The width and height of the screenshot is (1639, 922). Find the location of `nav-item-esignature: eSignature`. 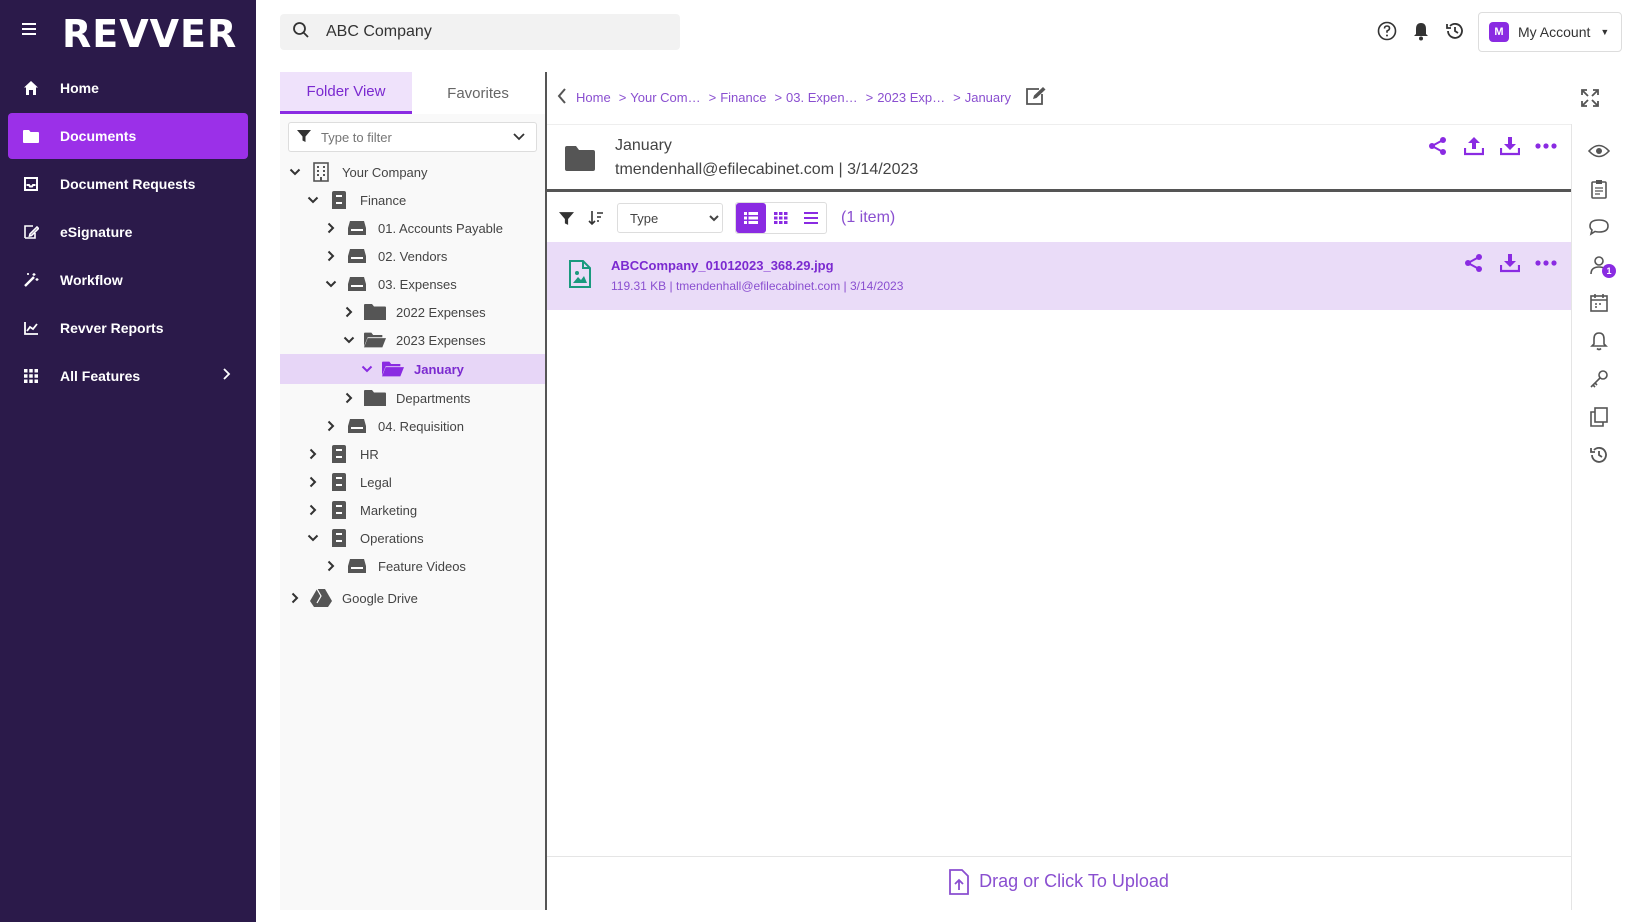

nav-item-esignature: eSignature is located at coordinates (128, 232).